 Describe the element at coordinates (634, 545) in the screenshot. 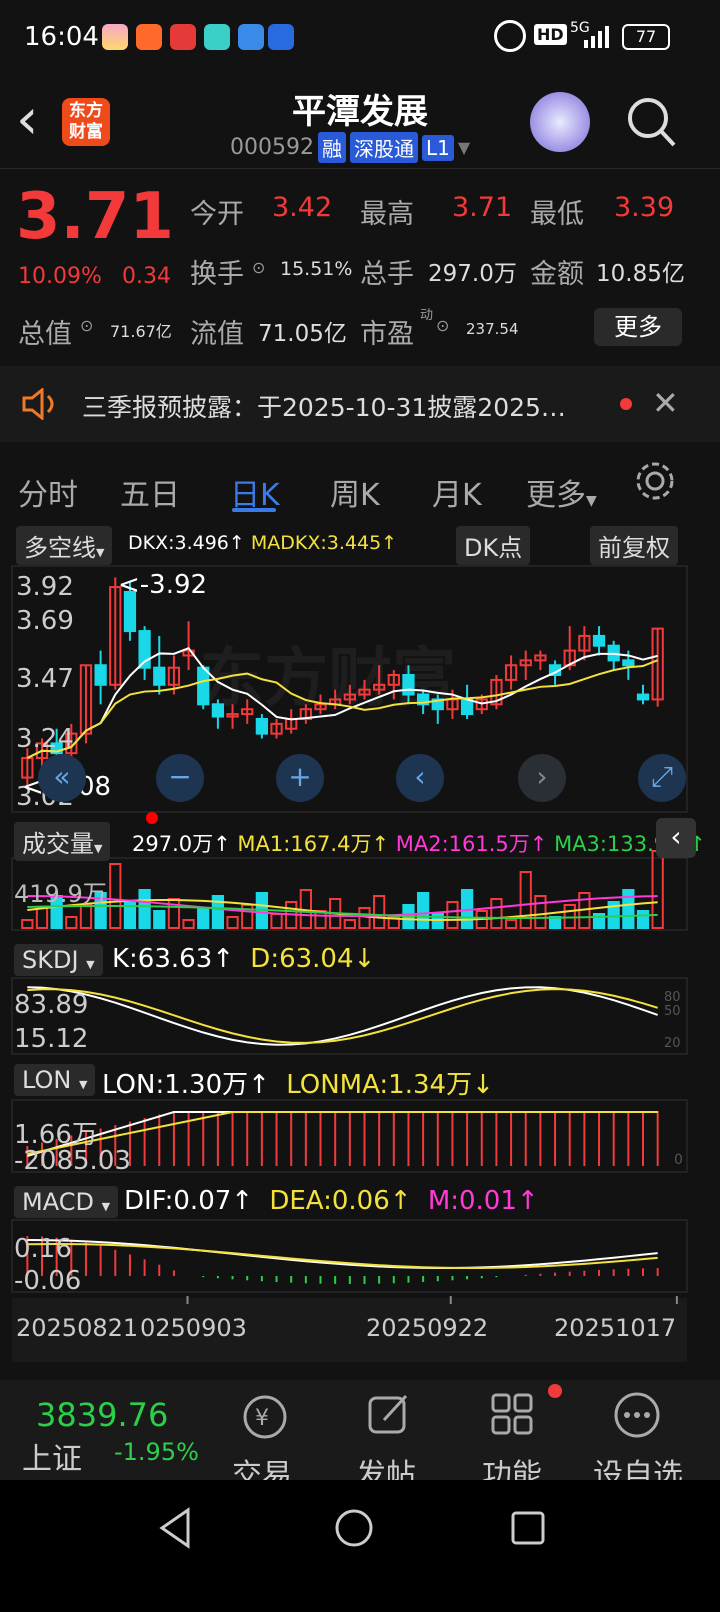

I see `adjustment-button: 前复权` at that location.